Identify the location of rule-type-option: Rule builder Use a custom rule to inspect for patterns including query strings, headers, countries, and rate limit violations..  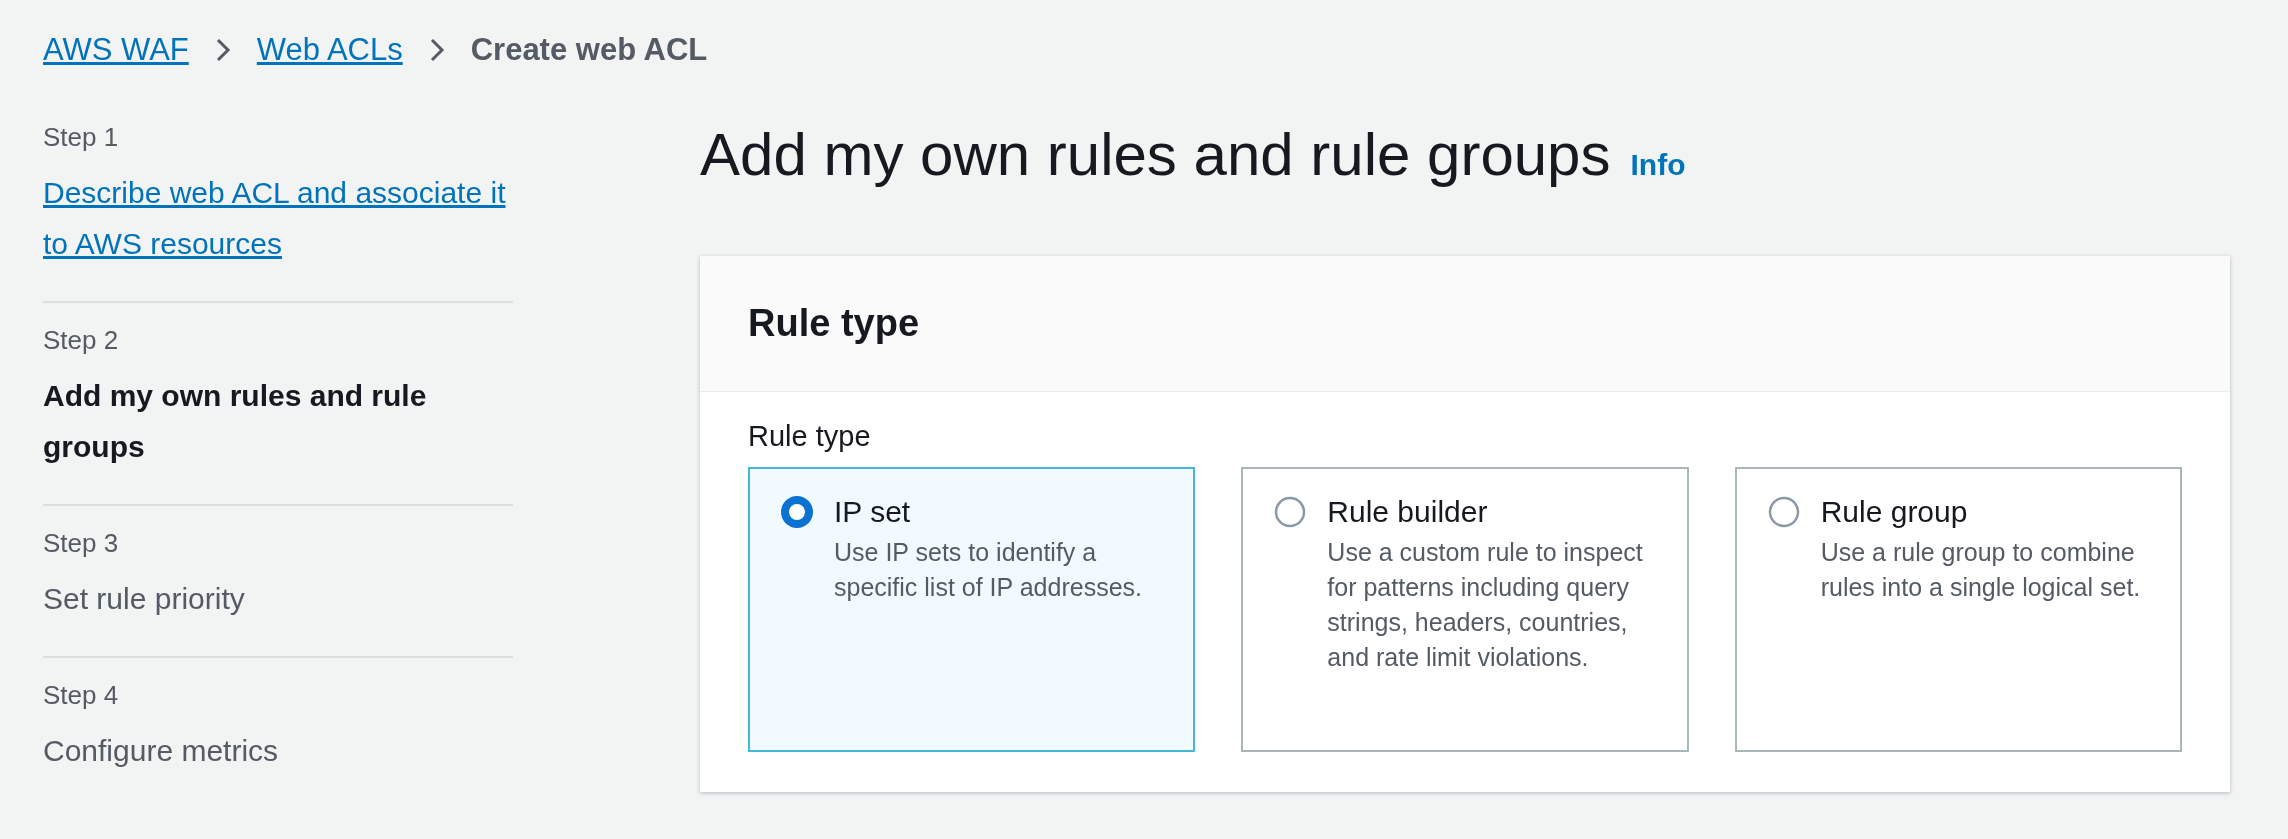
(1465, 609).